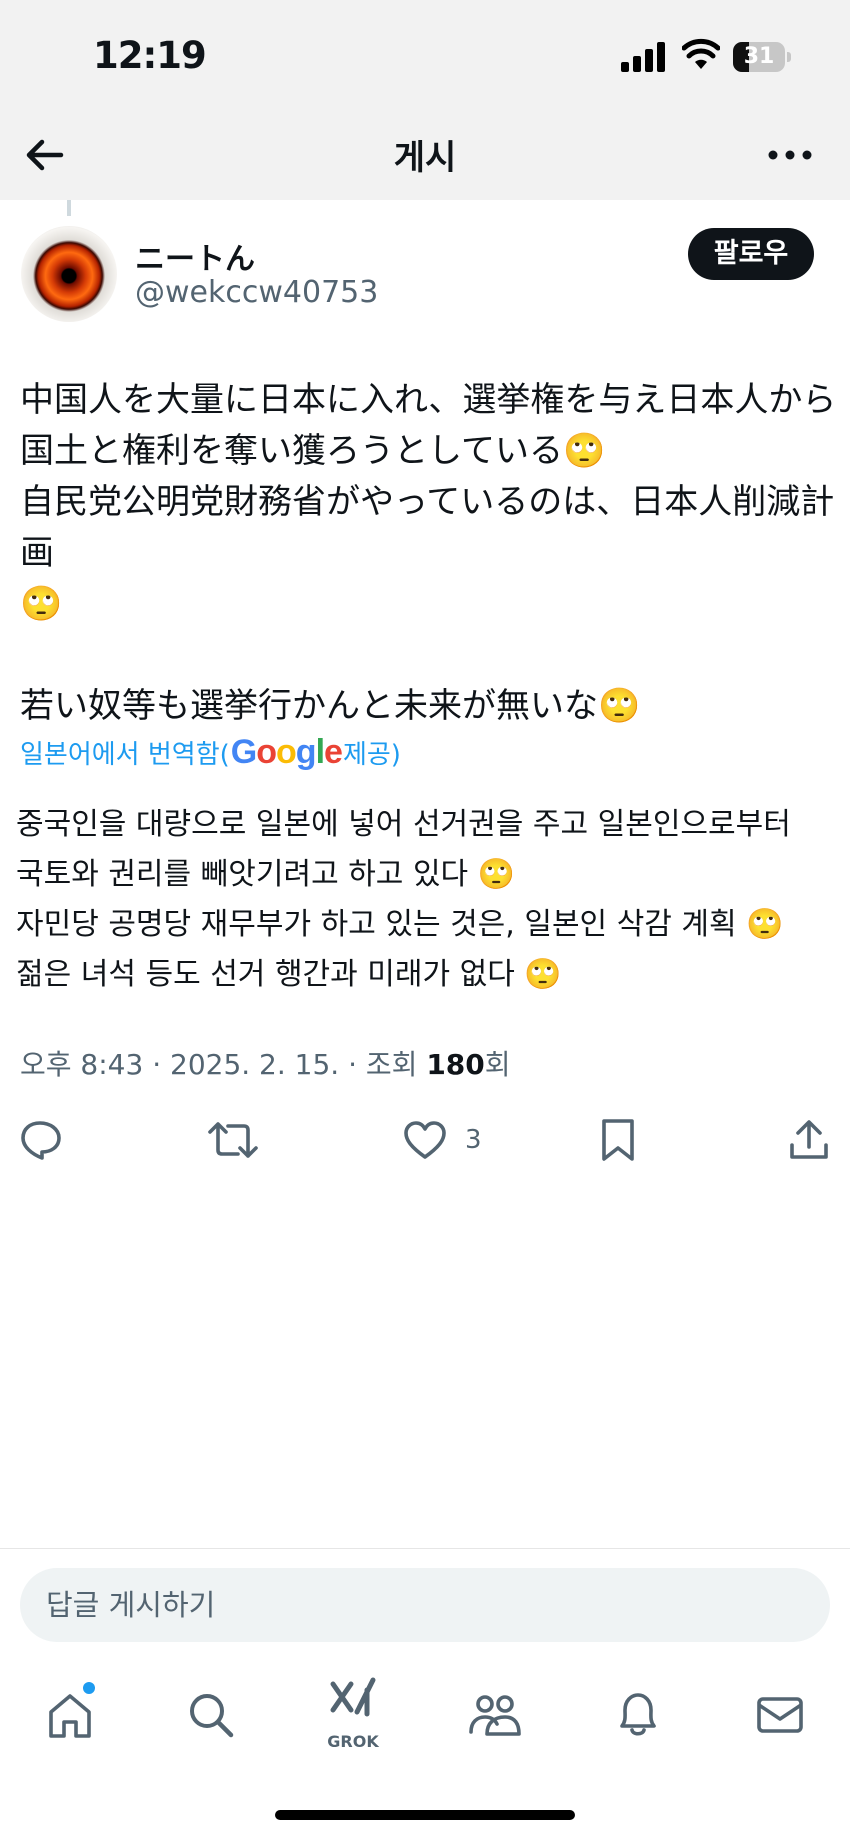 The image size is (850, 1840). I want to click on page-title: 게시, so click(425, 158).